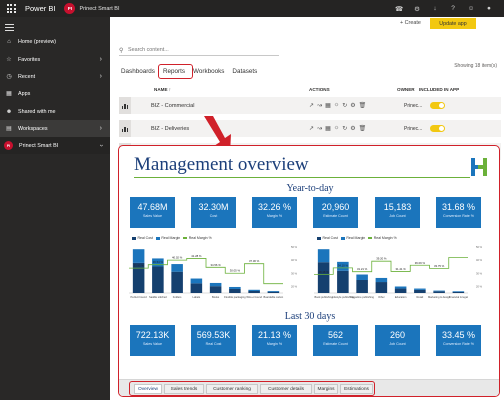  Describe the element at coordinates (55, 93) in the screenshot. I see `nav-item-apps: ▦ Apps` at that location.